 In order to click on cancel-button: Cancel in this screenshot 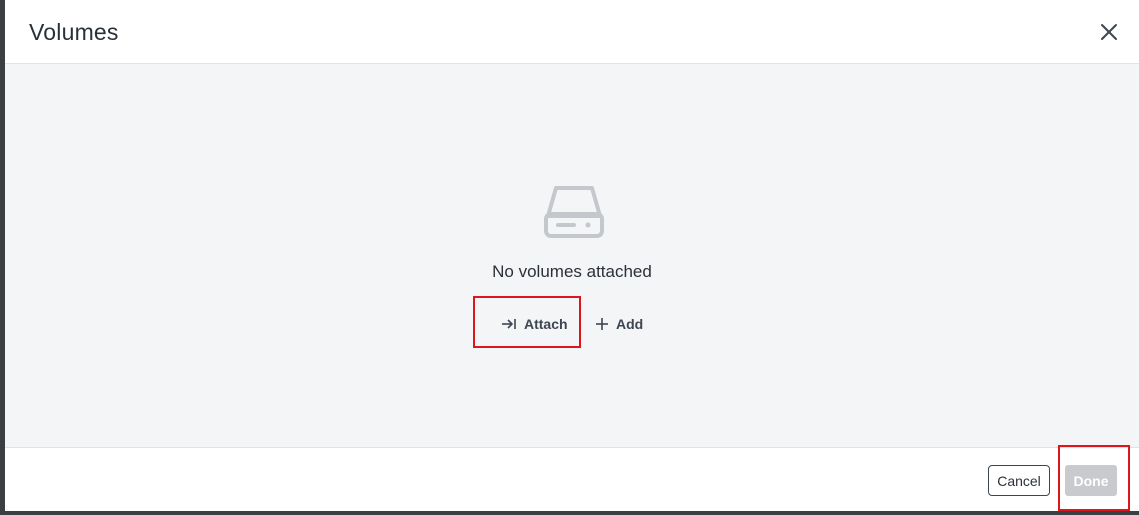, I will do `click(1019, 480)`.